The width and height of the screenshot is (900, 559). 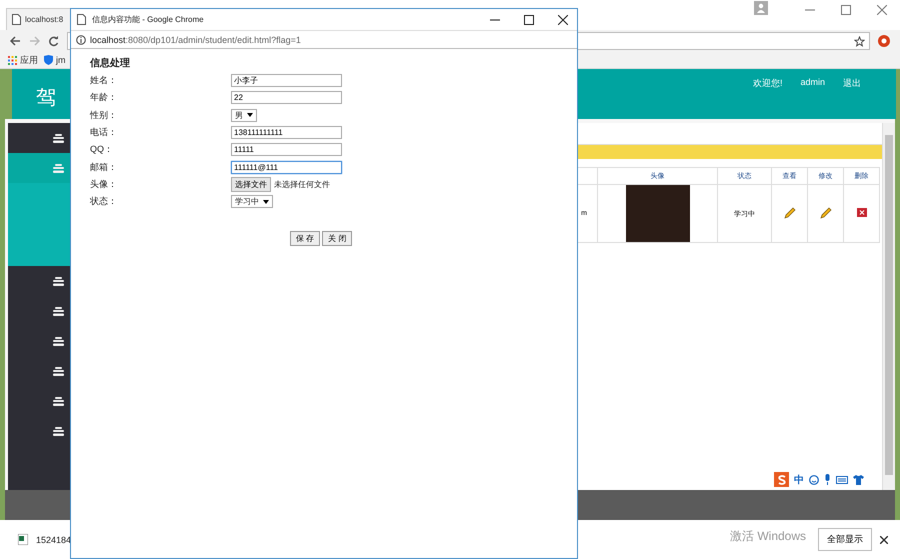 I want to click on star-icon, so click(x=859, y=41).